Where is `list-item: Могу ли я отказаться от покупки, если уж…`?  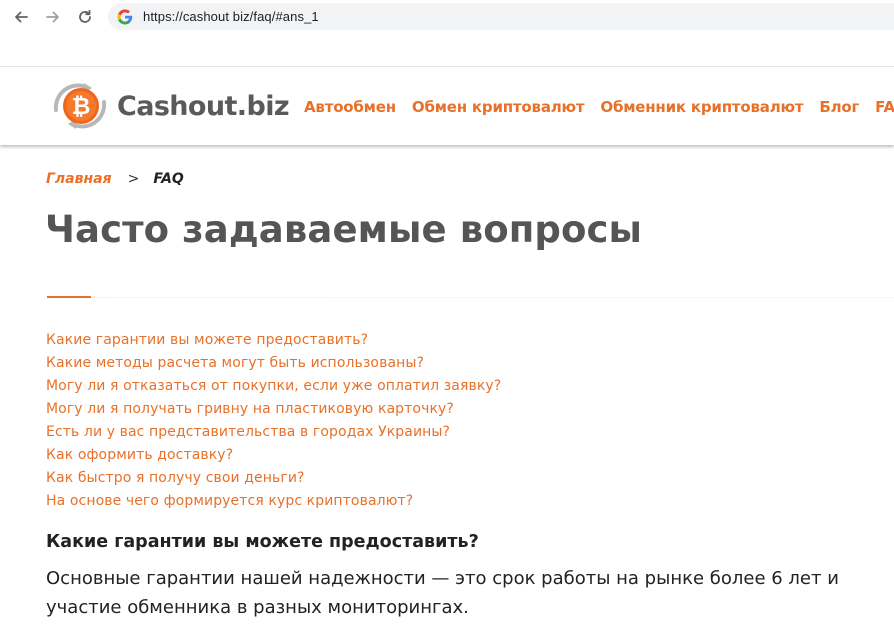
list-item: Могу ли я отказаться от покупки, если уж… is located at coordinates (273, 386).